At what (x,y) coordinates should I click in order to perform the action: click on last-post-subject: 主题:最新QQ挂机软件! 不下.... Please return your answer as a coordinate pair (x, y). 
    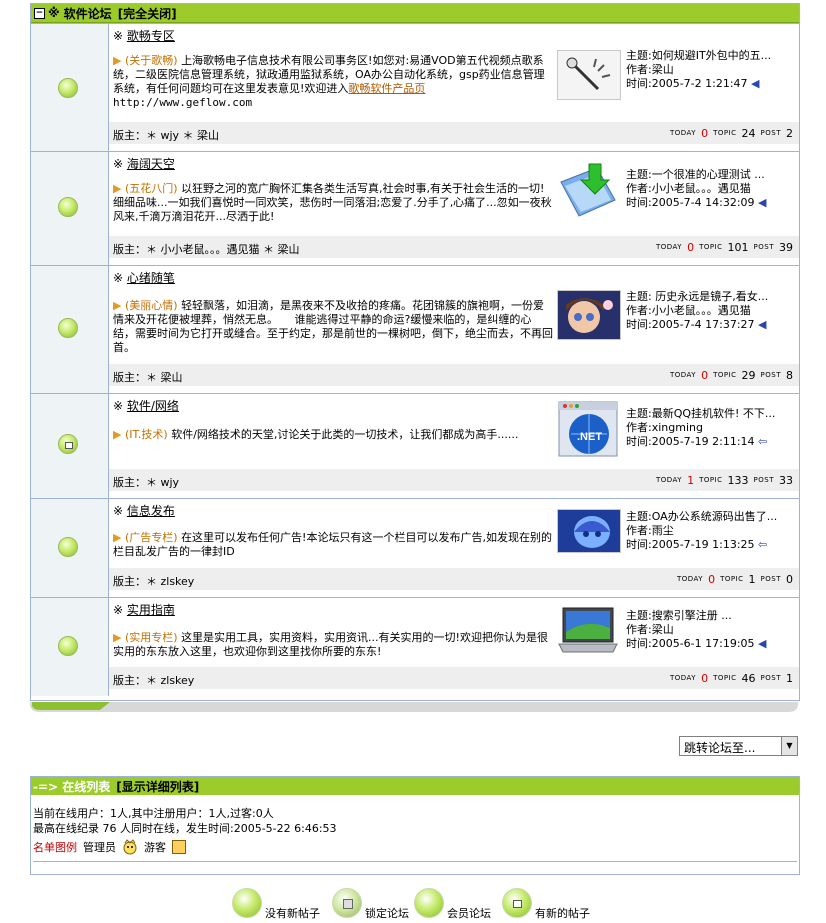
    Looking at the image, I should click on (711, 414).